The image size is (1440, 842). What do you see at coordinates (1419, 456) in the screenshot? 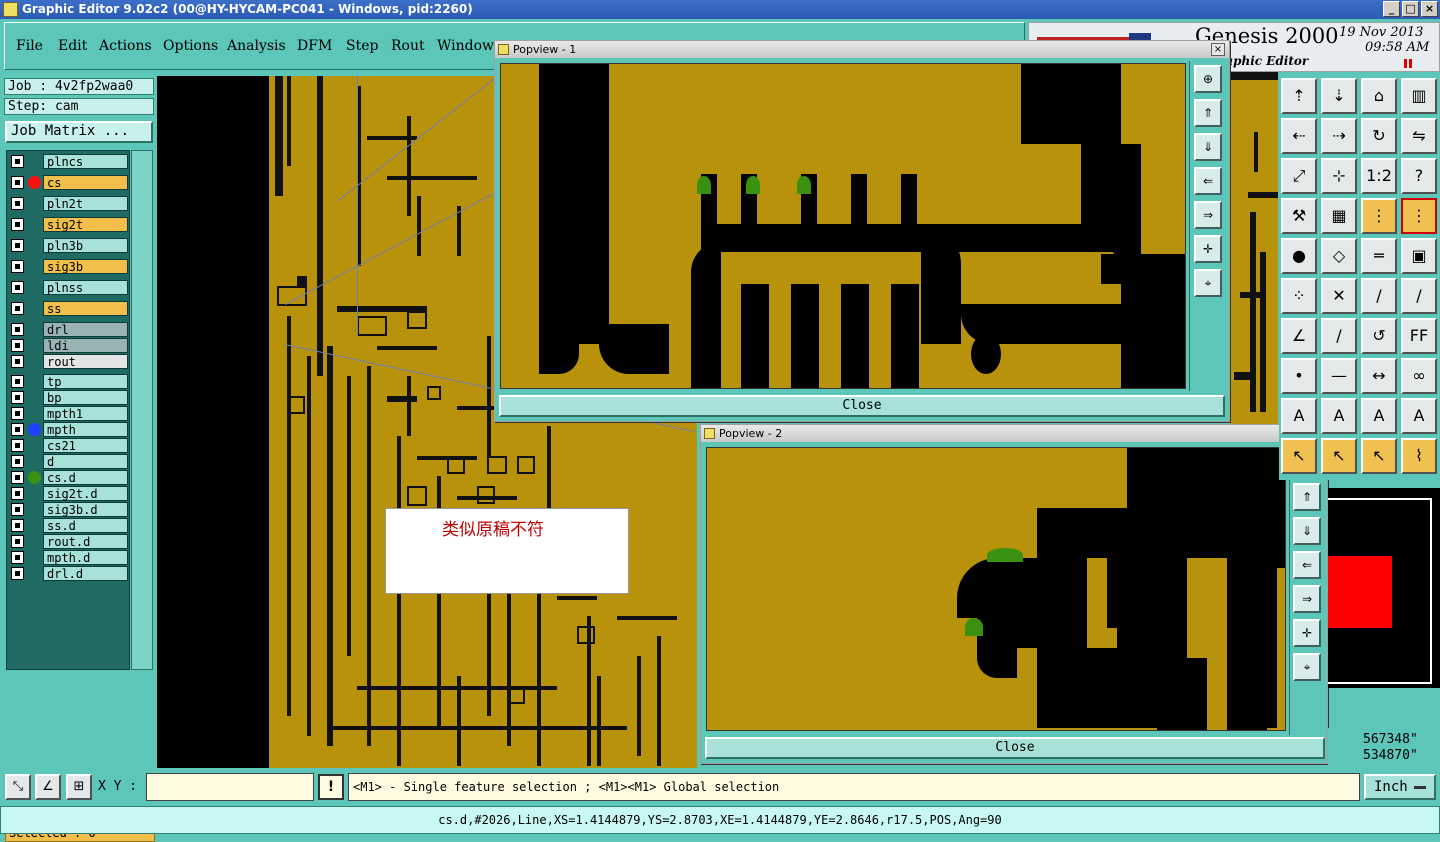
I see `network-icon: ⌇` at bounding box center [1419, 456].